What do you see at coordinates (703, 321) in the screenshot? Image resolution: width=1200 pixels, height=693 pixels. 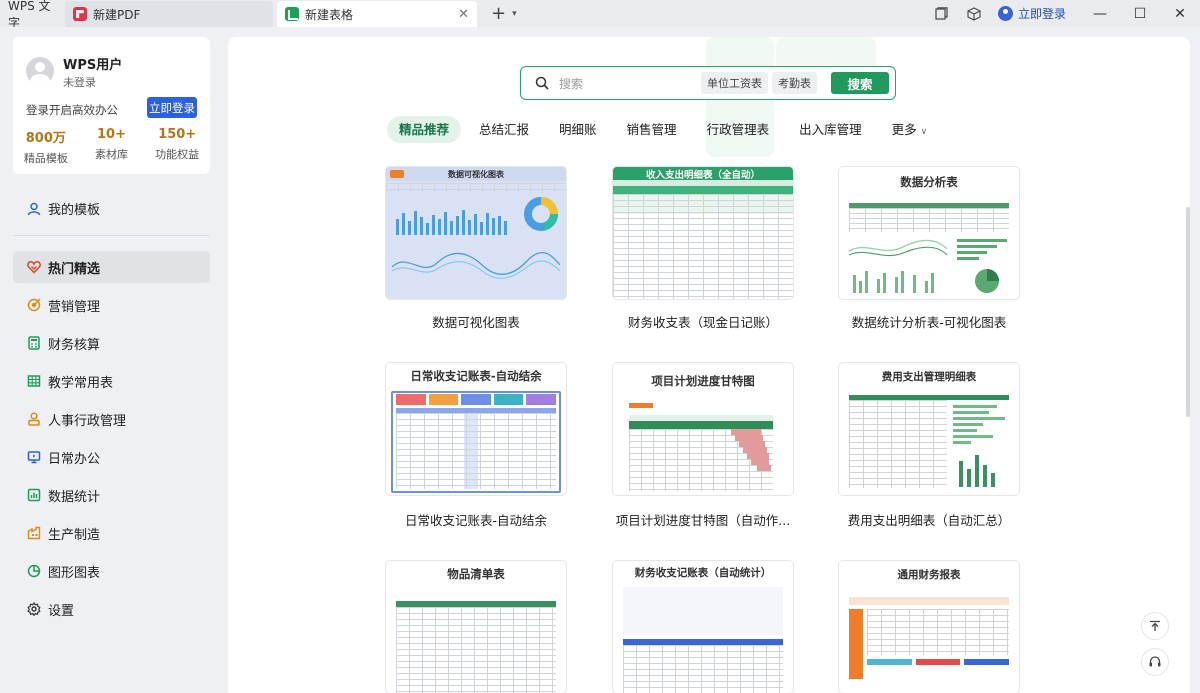 I see `template-title: 财务收支表（现金日记账）` at bounding box center [703, 321].